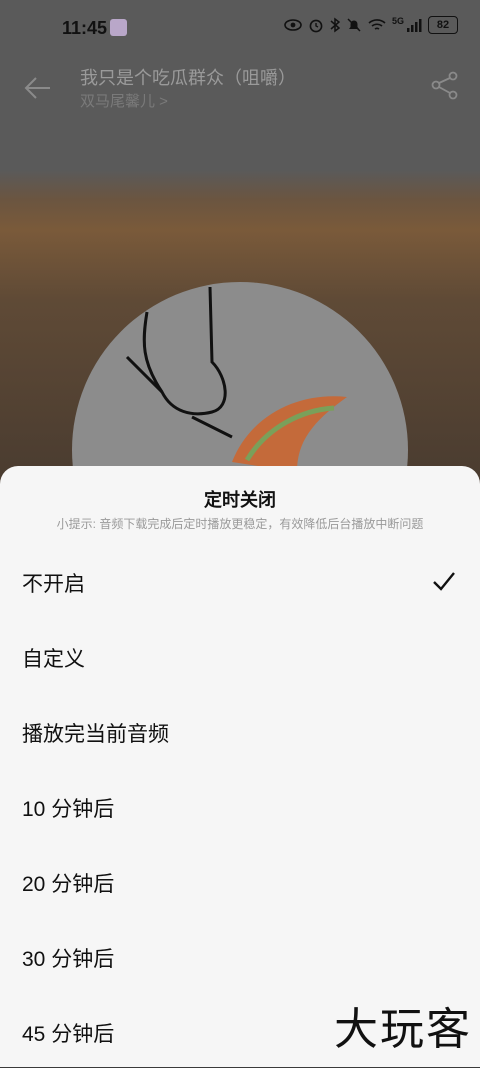  What do you see at coordinates (240, 808) in the screenshot?
I see `option-10-min: 10 分钟后` at bounding box center [240, 808].